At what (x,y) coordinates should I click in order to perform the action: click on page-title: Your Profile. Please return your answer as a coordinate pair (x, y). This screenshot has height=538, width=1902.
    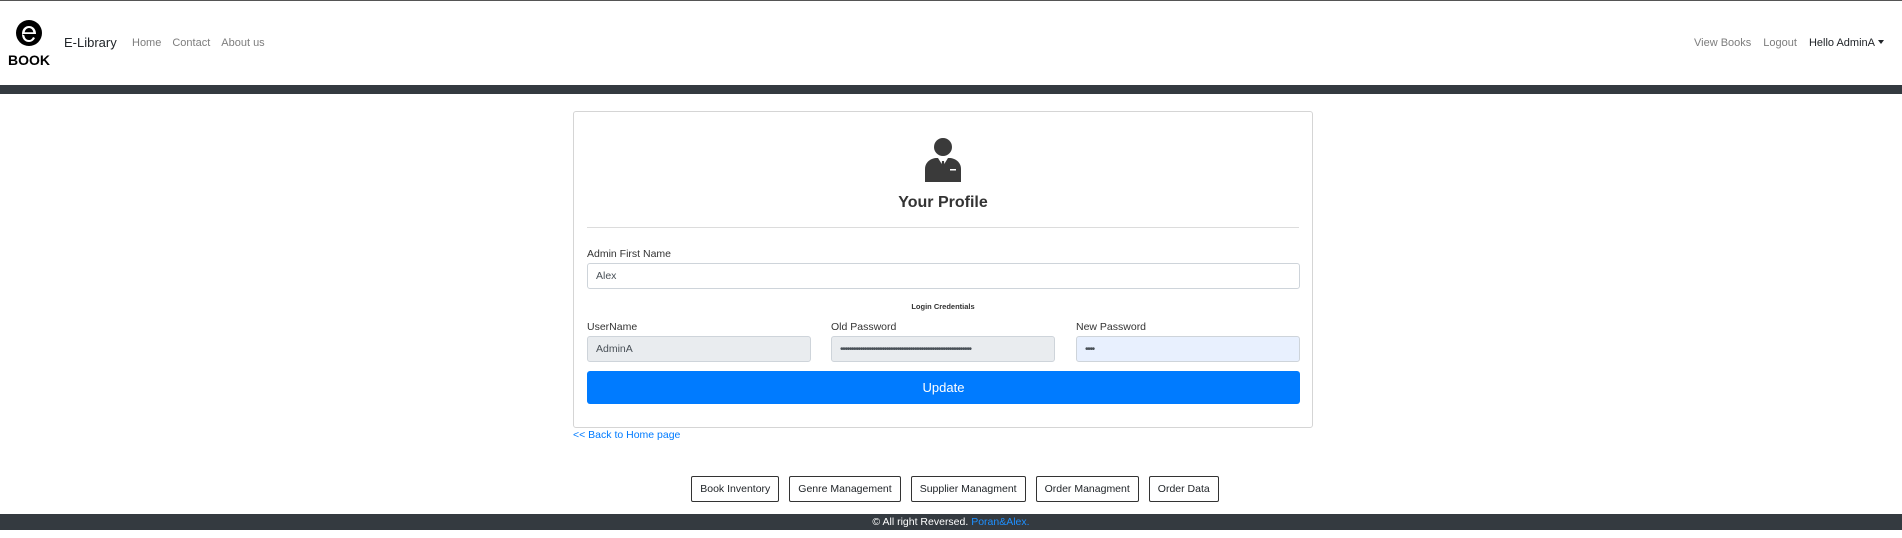
    Looking at the image, I should click on (943, 202).